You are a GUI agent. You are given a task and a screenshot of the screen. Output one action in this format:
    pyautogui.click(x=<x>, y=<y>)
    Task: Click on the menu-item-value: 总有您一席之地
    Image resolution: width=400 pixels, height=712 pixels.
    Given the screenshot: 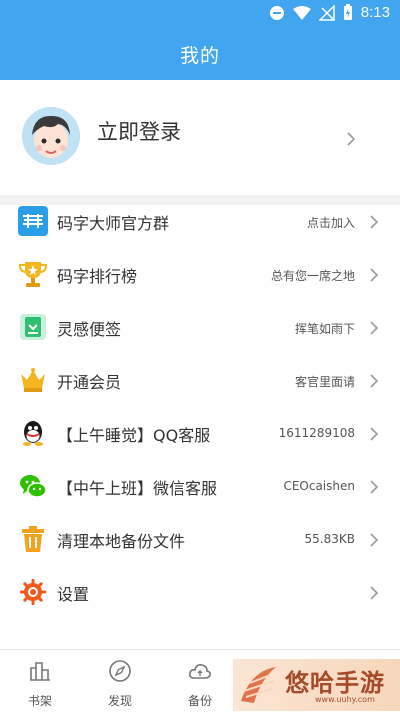 What is the action you would take?
    pyautogui.click(x=312, y=276)
    